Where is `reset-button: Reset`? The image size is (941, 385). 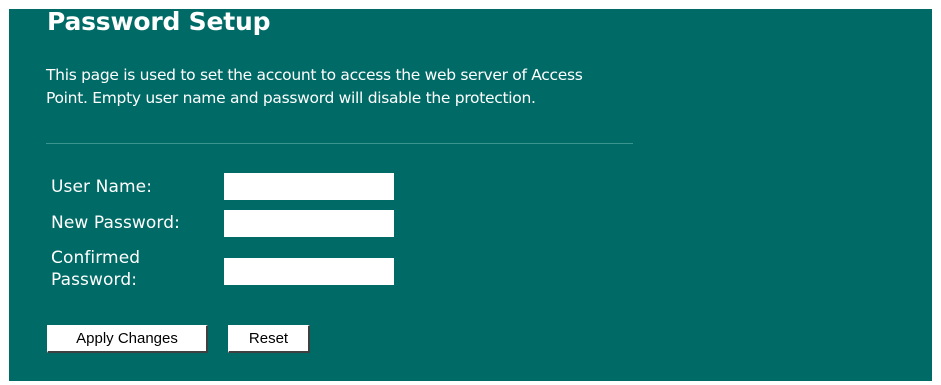
reset-button: Reset is located at coordinates (269, 339).